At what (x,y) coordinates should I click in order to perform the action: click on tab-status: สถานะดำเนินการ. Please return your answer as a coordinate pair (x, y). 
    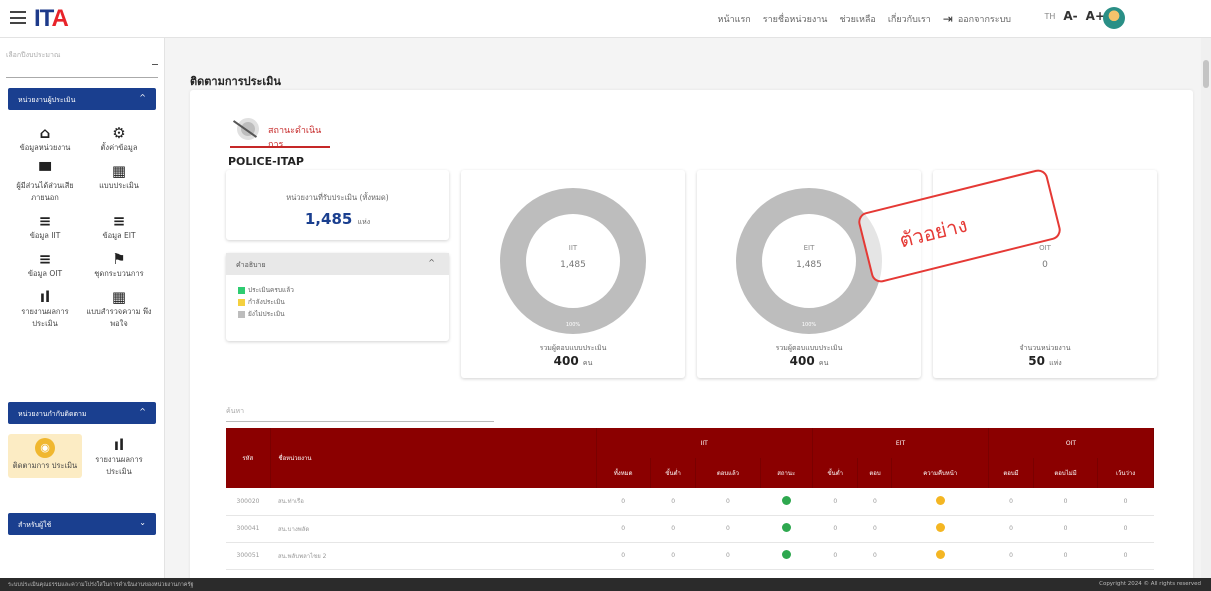
    Looking at the image, I should click on (280, 129).